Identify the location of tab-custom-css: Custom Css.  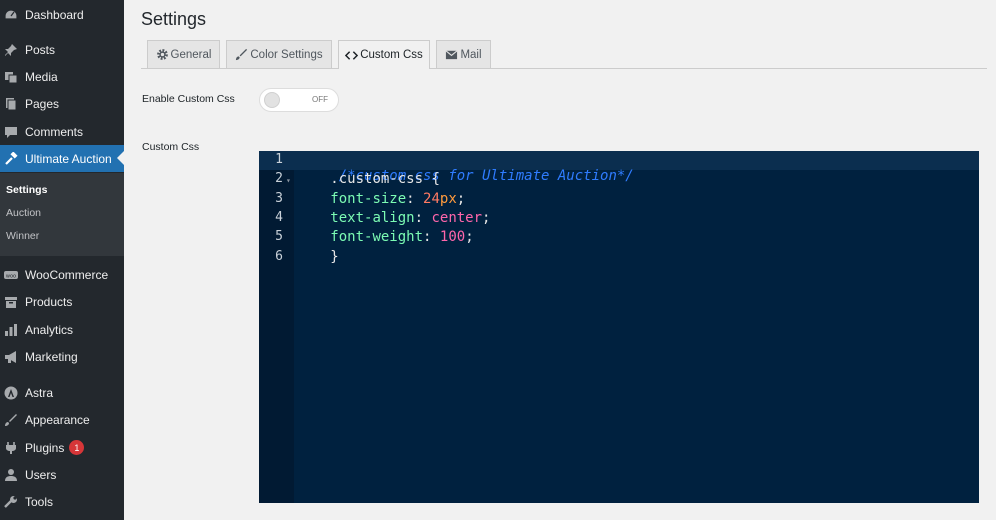
(384, 54).